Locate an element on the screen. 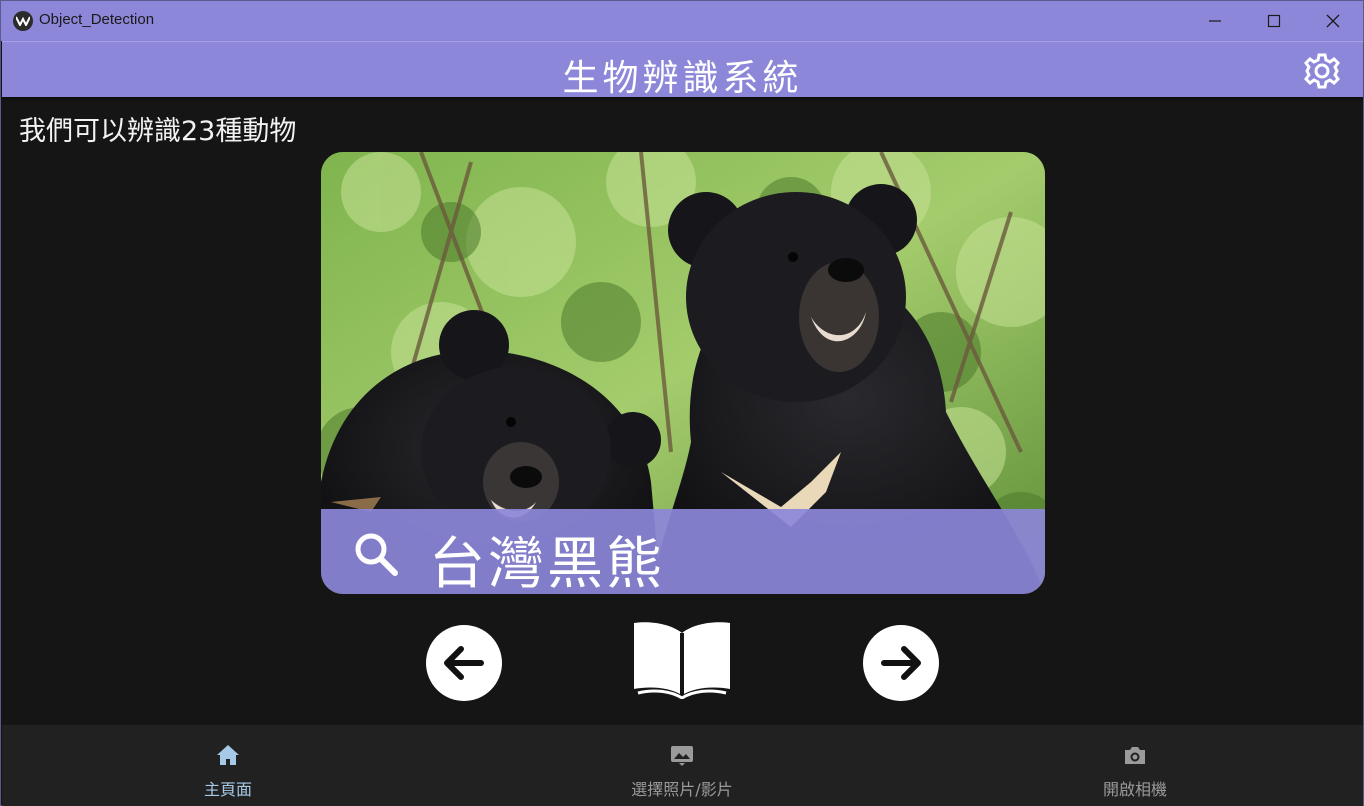 Image resolution: width=1364 pixels, height=806 pixels. open-book-icon is located at coordinates (682, 661).